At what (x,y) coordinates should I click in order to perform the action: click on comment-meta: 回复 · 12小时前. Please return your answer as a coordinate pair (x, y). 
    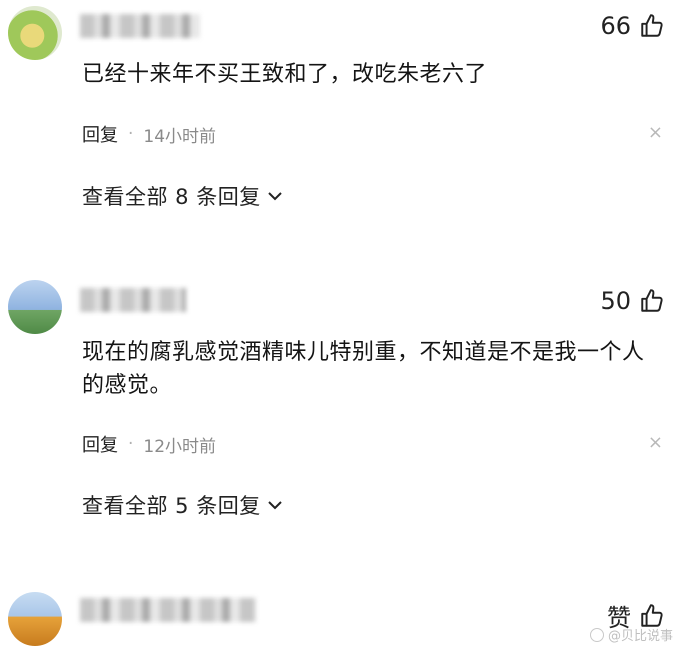
    Looking at the image, I should click on (149, 444).